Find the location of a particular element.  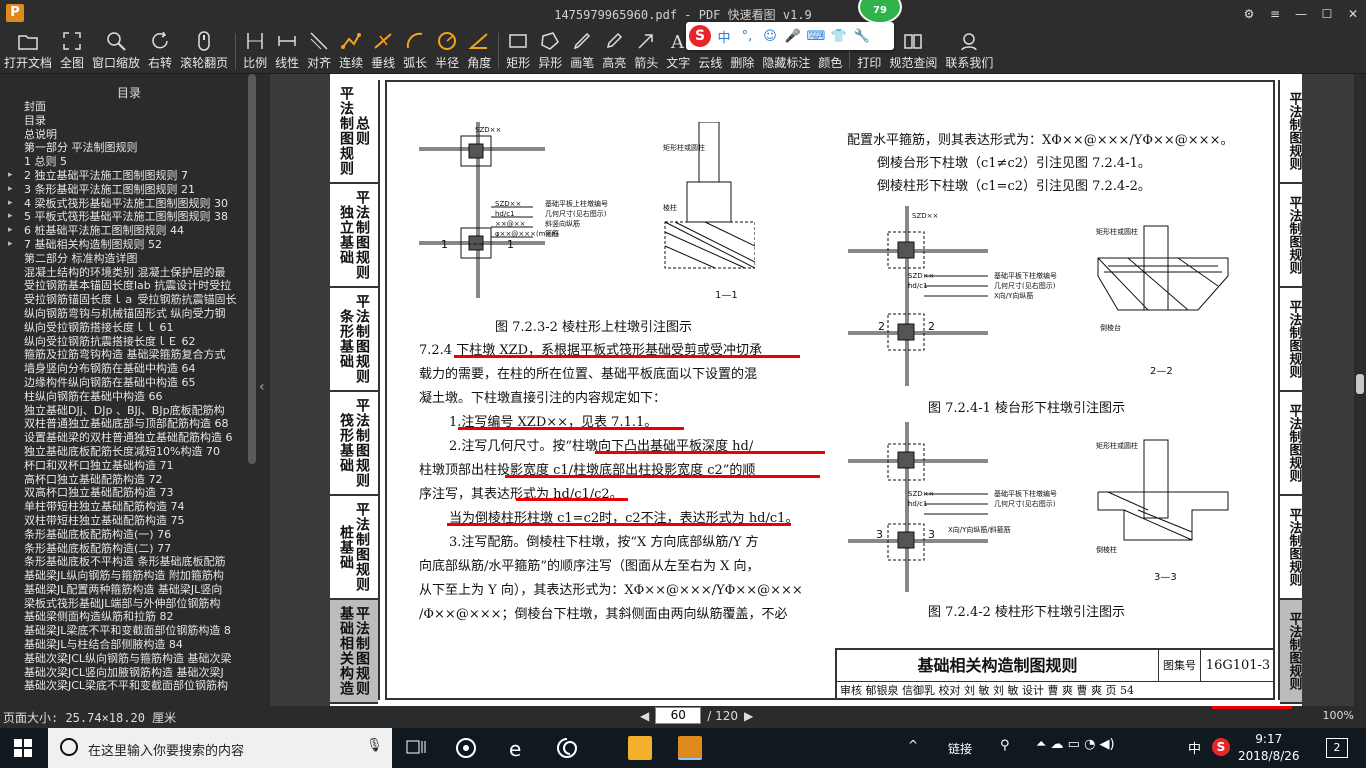

tray-links: 链接 is located at coordinates (960, 748).